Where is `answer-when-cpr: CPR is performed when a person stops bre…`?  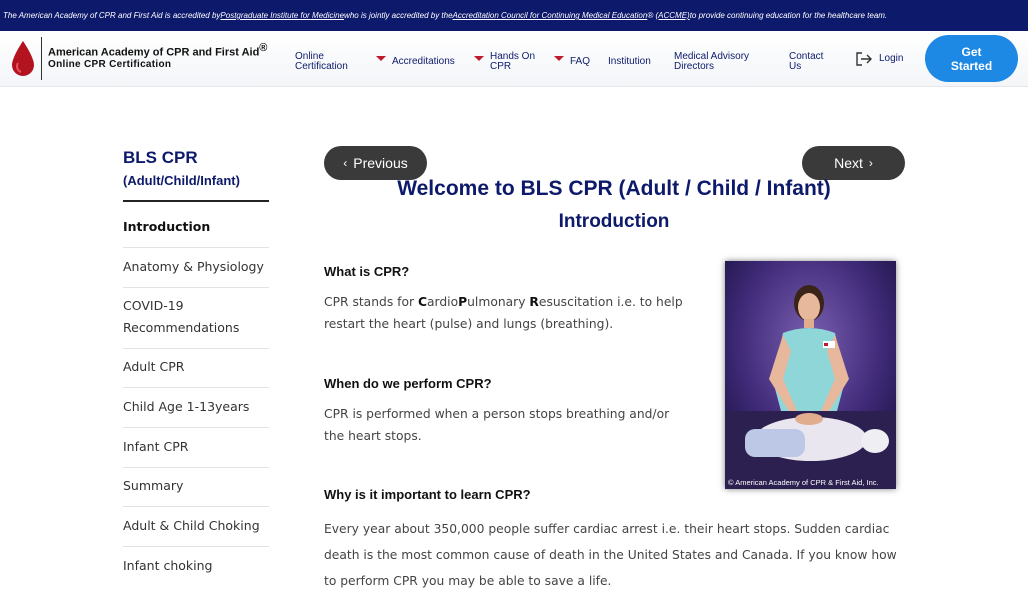 answer-when-cpr: CPR is performed when a person stops bre… is located at coordinates (497, 425).